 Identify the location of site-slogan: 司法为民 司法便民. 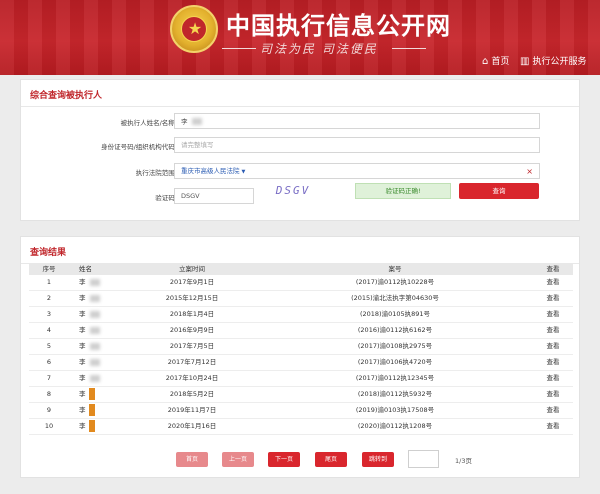
(319, 49).